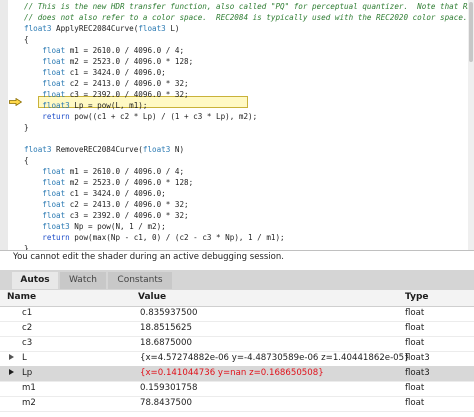 The width and height of the screenshot is (474, 417). I want to click on variable-name: m1, so click(29, 388).